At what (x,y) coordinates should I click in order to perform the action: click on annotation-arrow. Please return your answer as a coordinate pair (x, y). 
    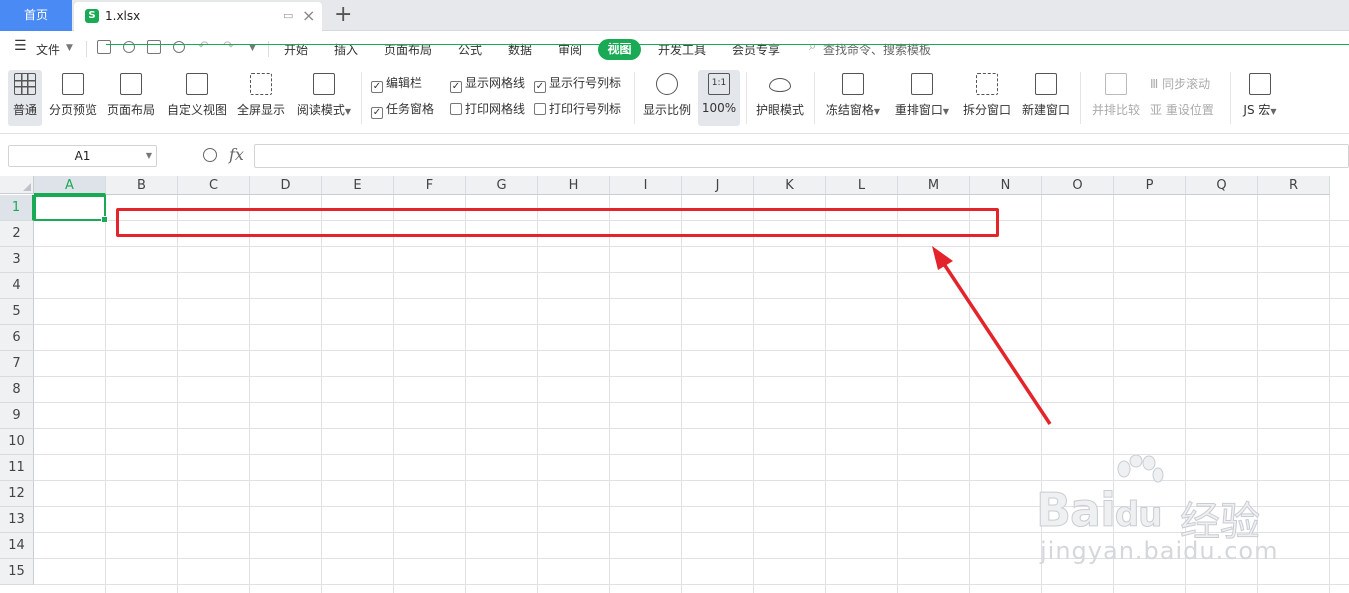
    Looking at the image, I should click on (992, 335).